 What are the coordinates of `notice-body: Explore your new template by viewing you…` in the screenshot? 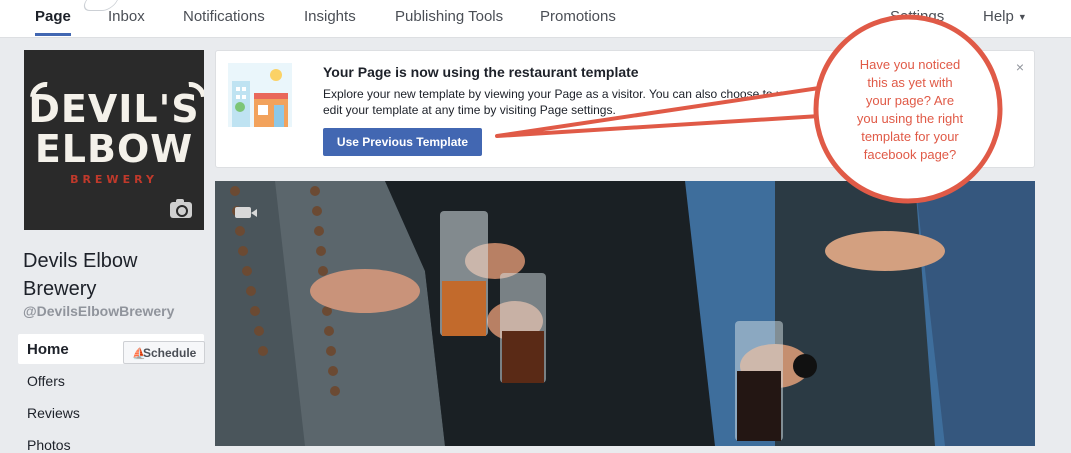 It's located at (573, 102).